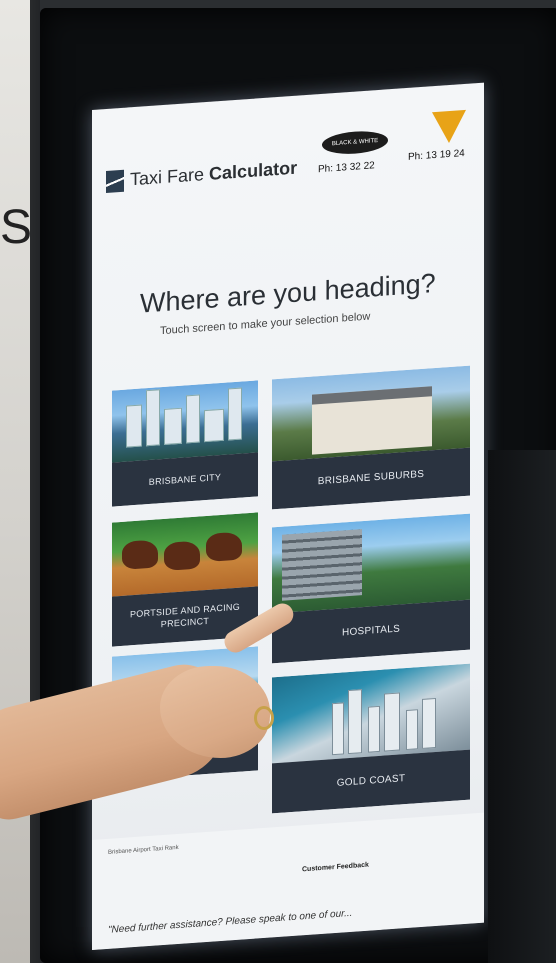 The width and height of the screenshot is (556, 963). What do you see at coordinates (115, 181) in the screenshot?
I see `taxi-logo-icon` at bounding box center [115, 181].